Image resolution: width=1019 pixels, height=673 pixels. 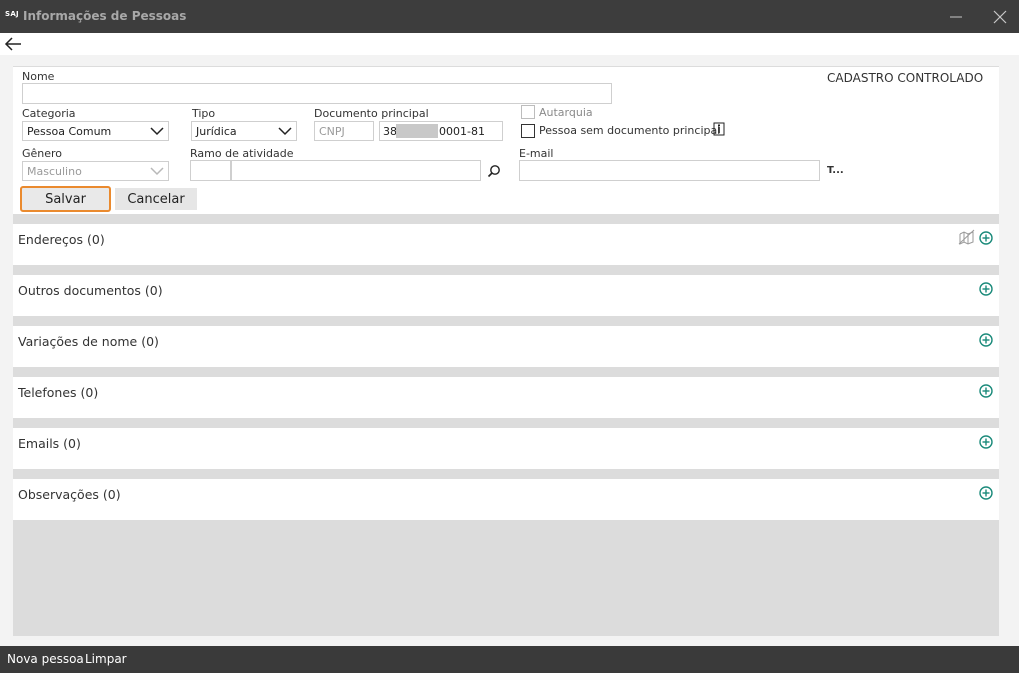 I want to click on nome-field, so click(x=317, y=93).